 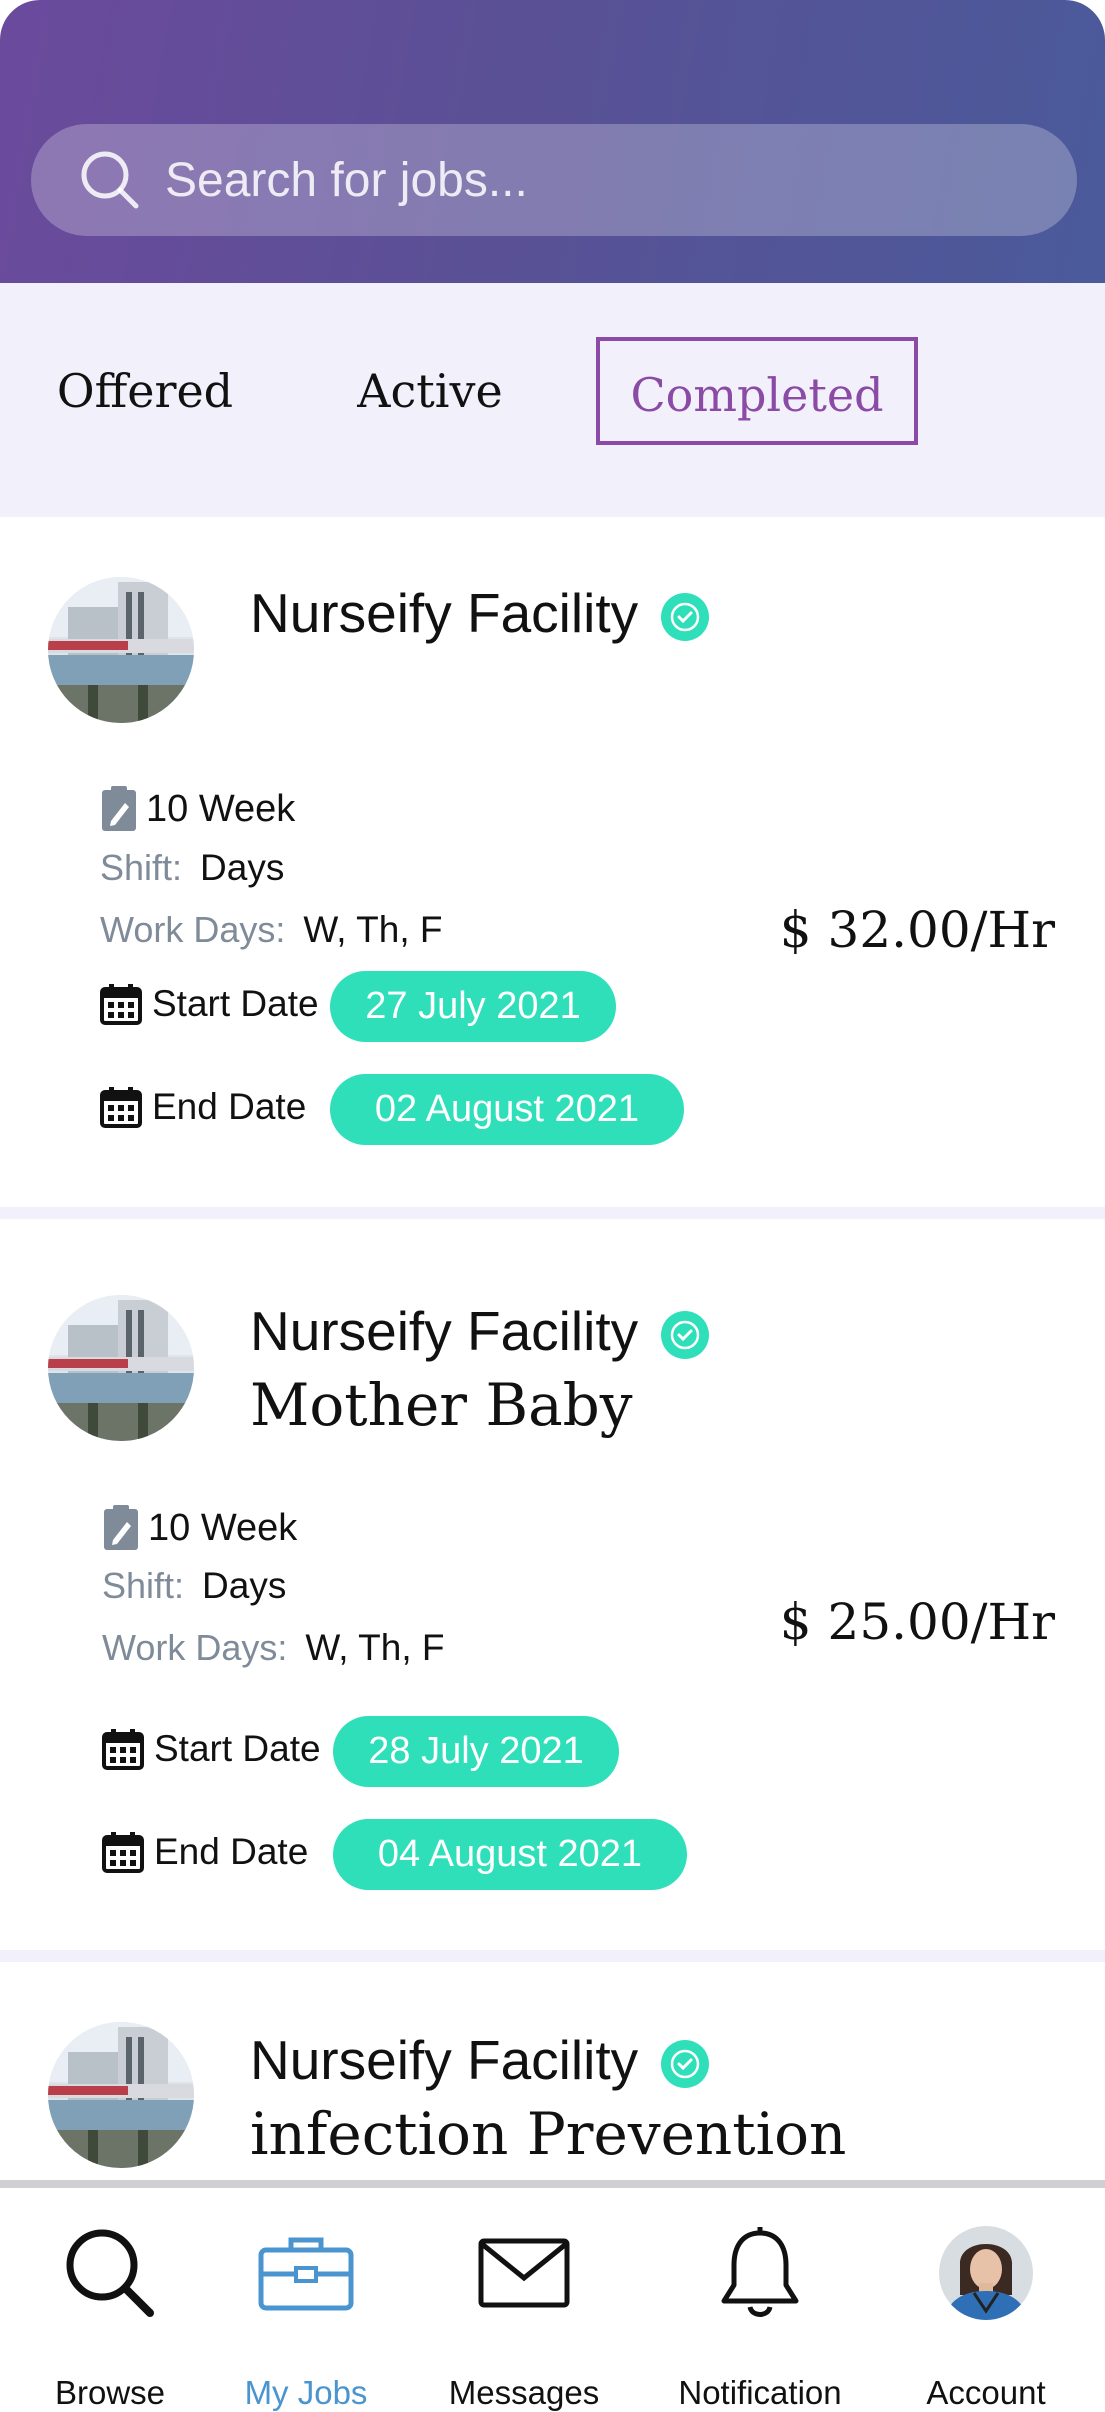 I want to click on nav-label: Messages, so click(x=524, y=2392).